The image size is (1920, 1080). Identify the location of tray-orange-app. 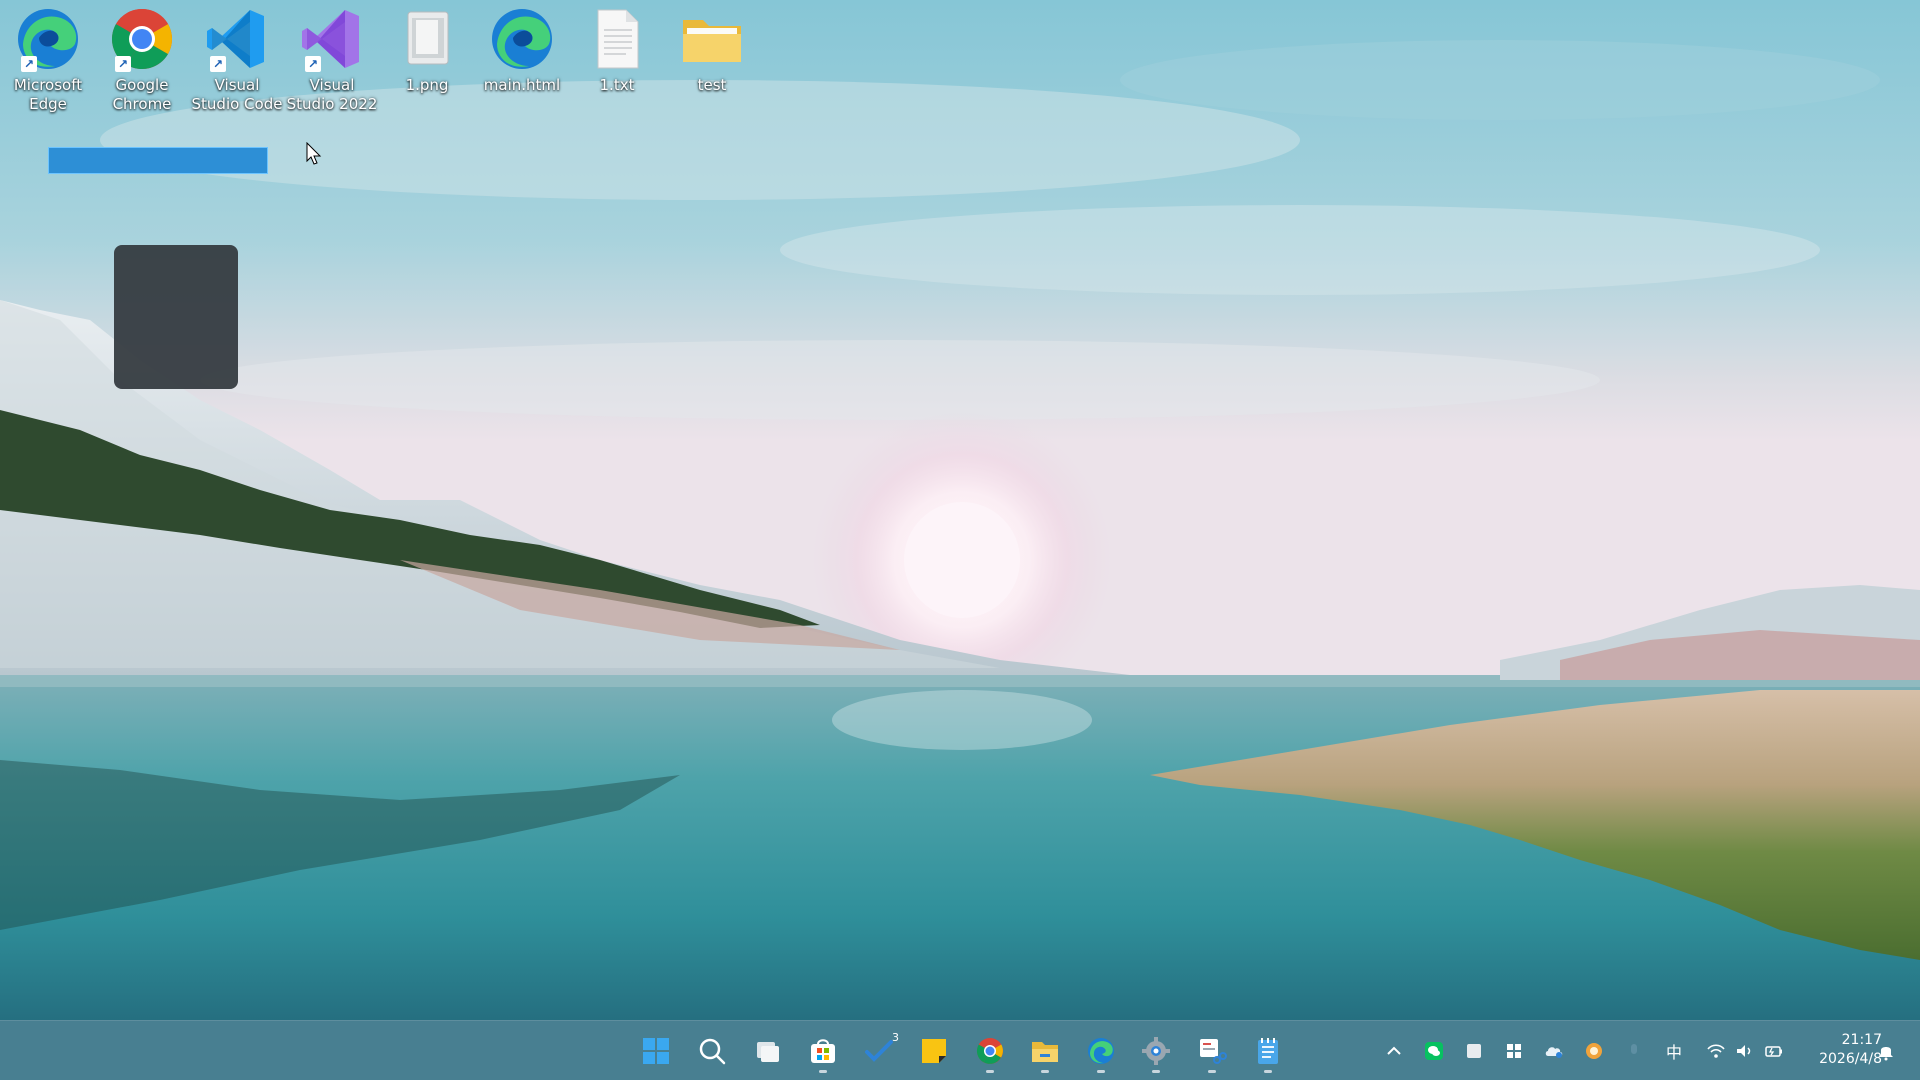
(1594, 1051).